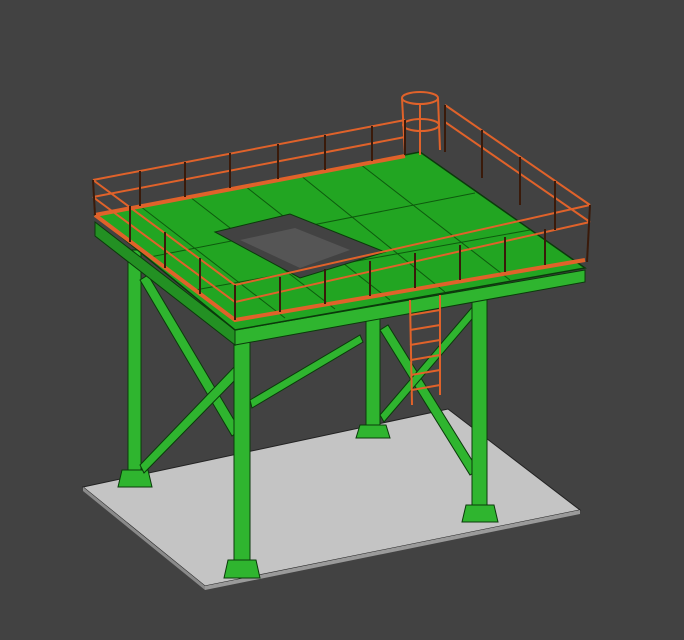 The height and width of the screenshot is (640, 684). What do you see at coordinates (242, 452) in the screenshot?
I see `column-front` at bounding box center [242, 452].